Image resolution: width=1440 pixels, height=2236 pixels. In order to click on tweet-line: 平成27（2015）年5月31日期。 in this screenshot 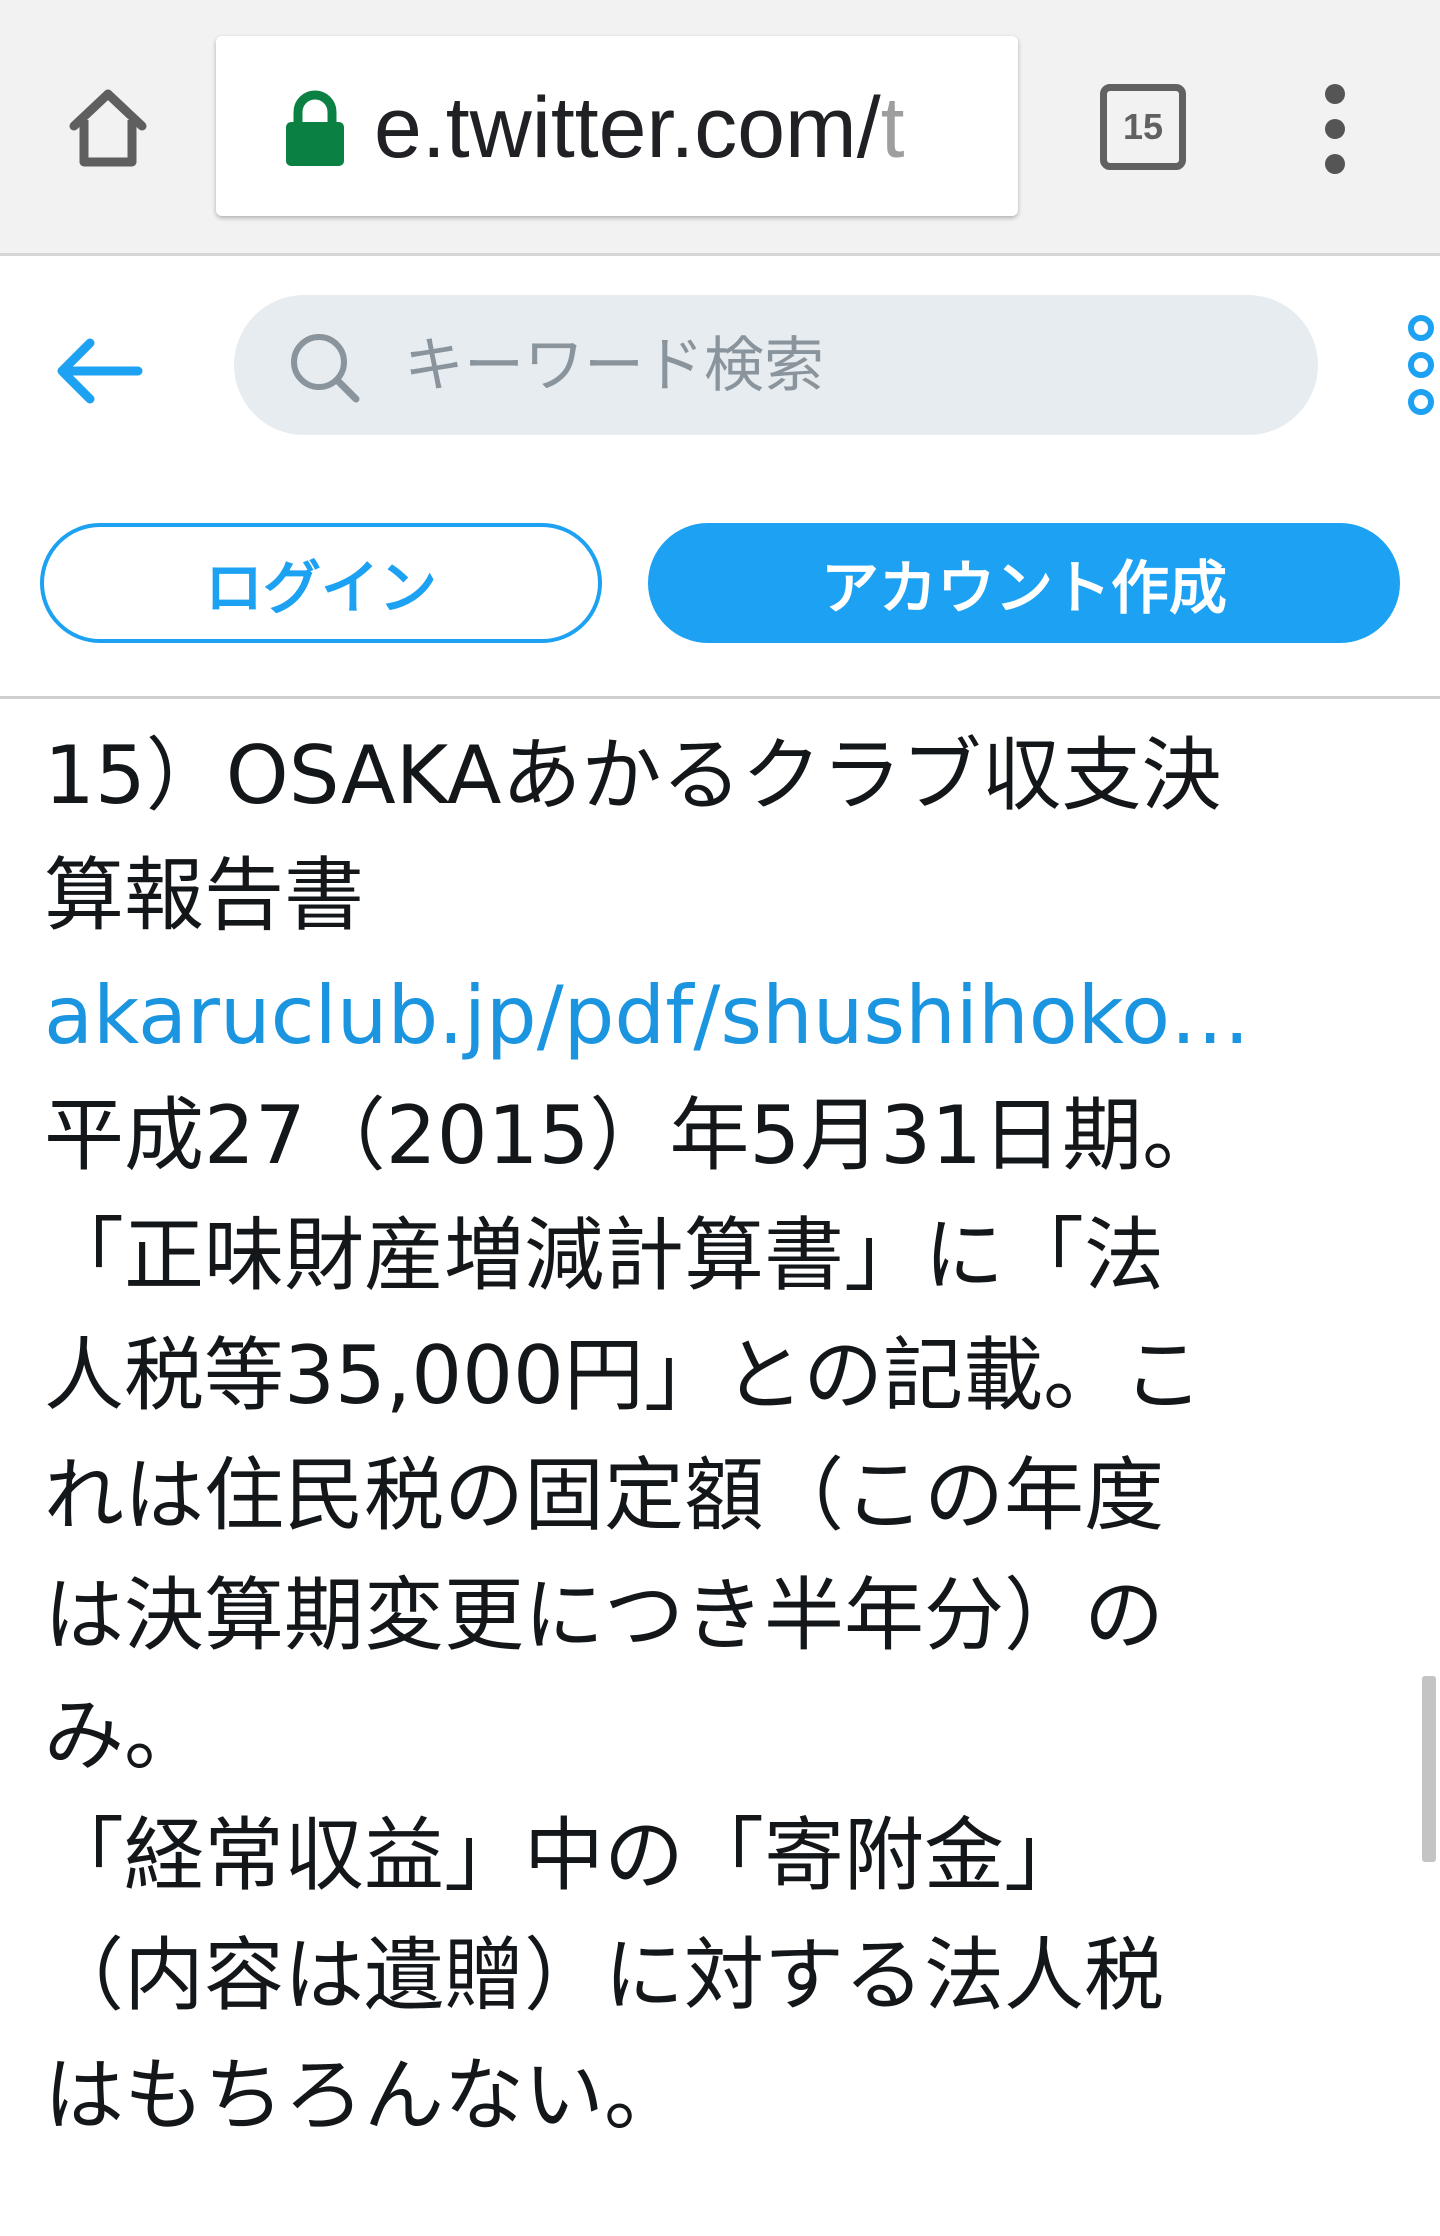, I will do `click(633, 1135)`.